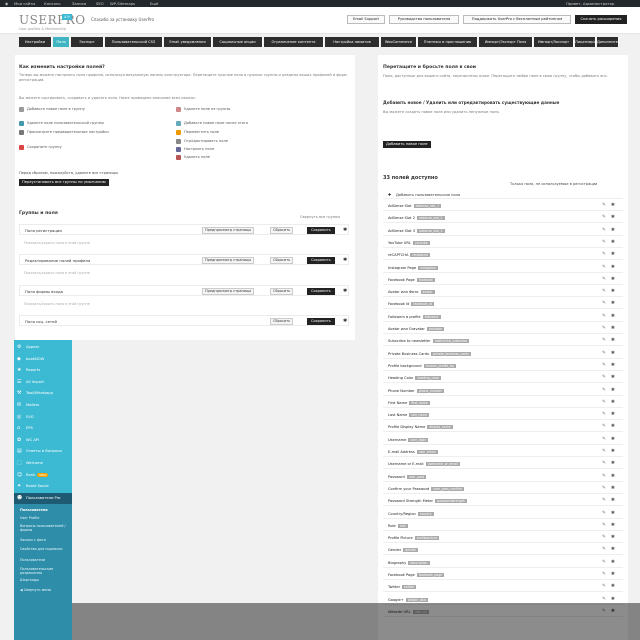 Image resolution: width=640 pixels, height=640 pixels. Describe the element at coordinates (45, 528) in the screenshot. I see `submenu-item: Вопросы пользователей / формы` at that location.